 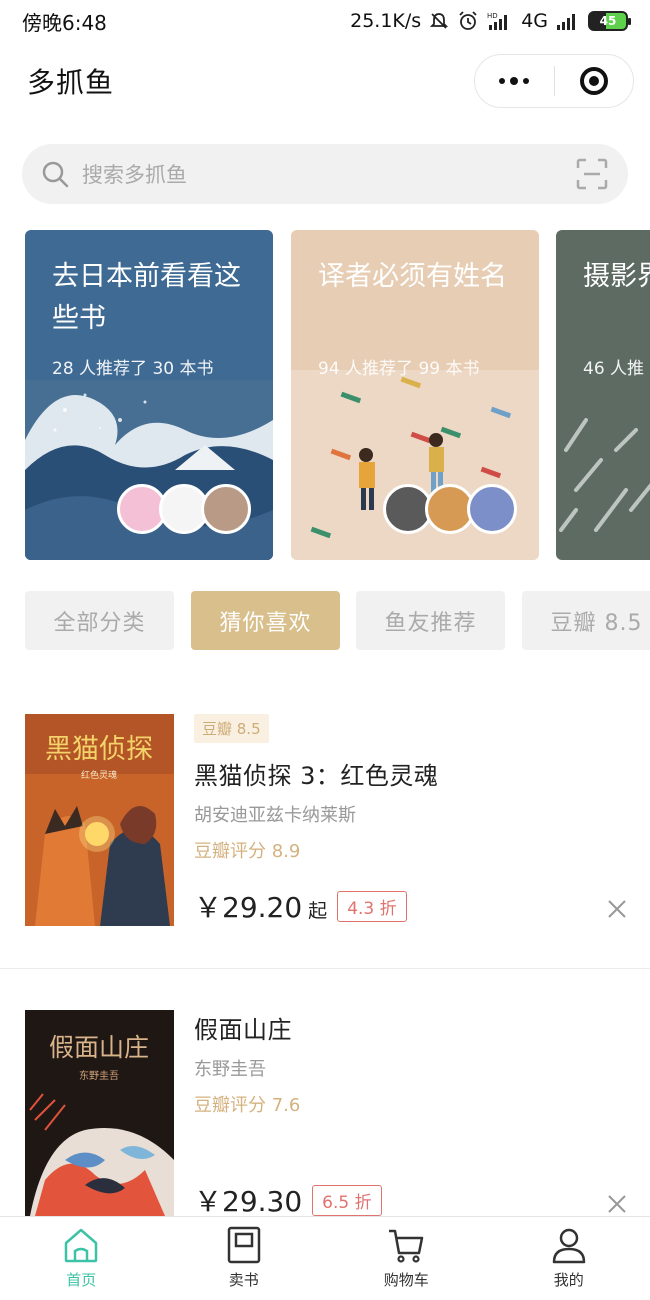 I want to click on svg-text: 黑猫侦探, so click(x=99, y=749).